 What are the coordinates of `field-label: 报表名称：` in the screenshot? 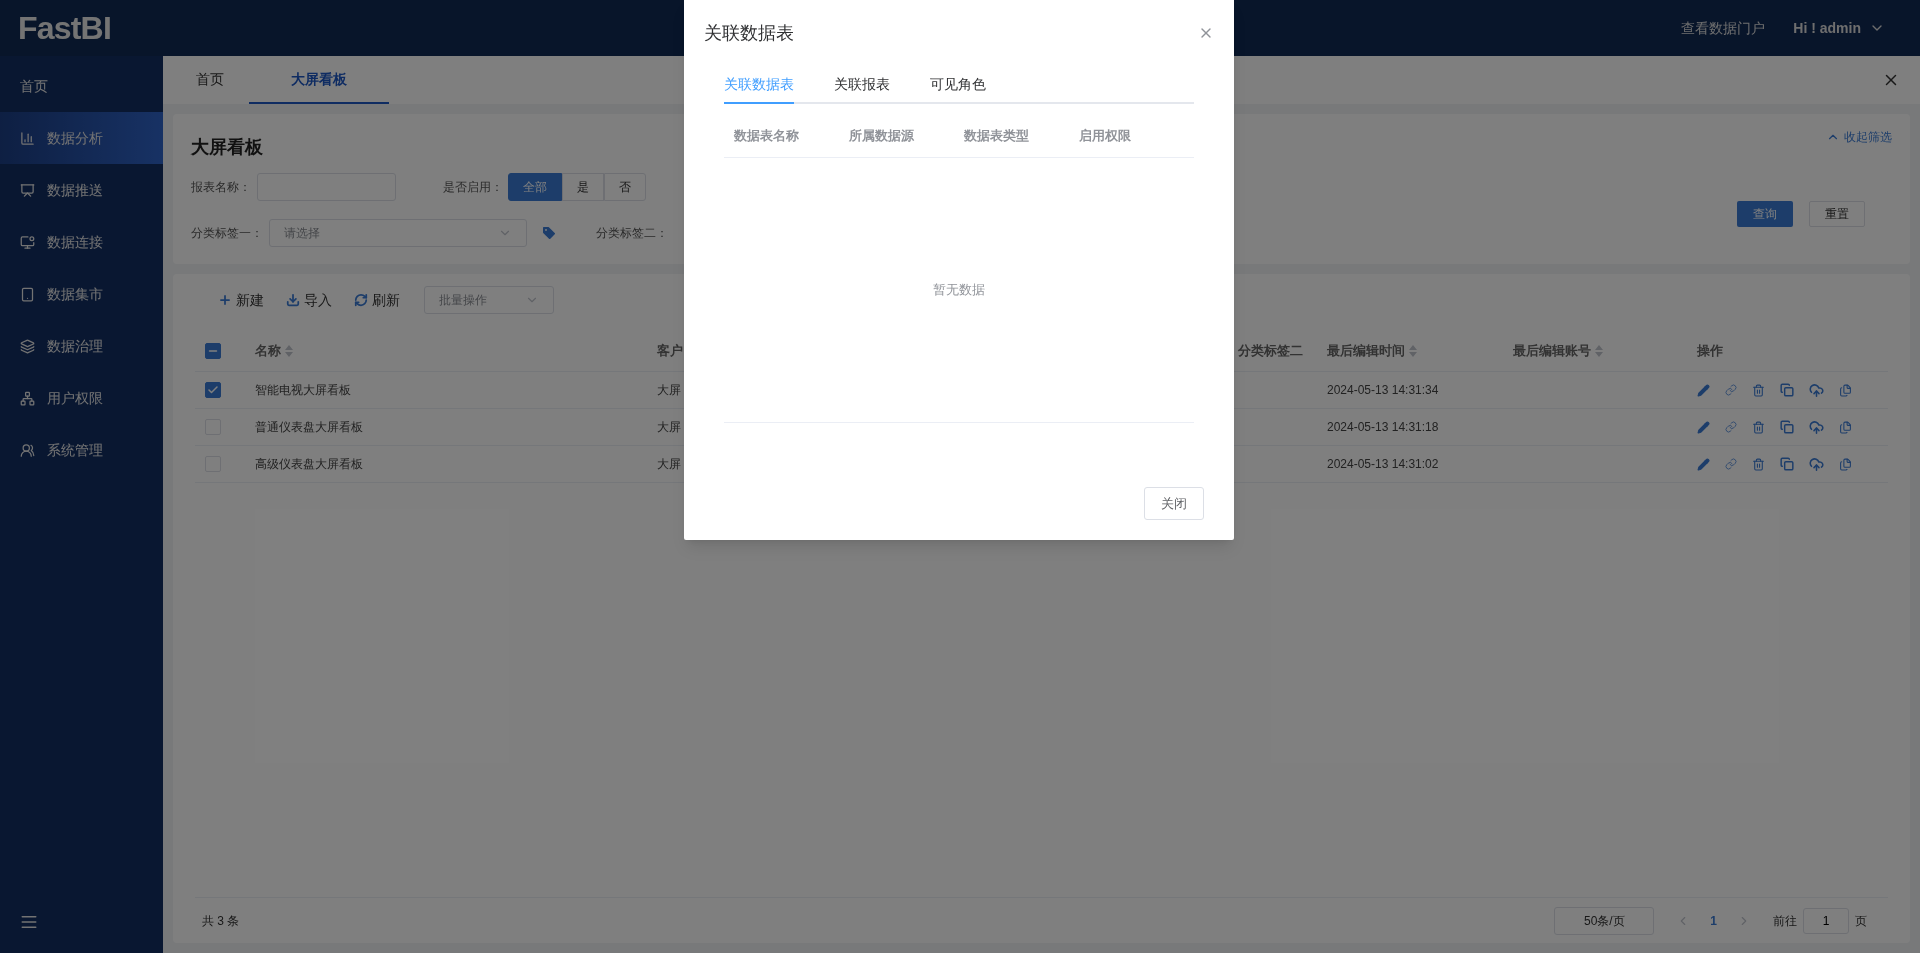 It's located at (221, 187).